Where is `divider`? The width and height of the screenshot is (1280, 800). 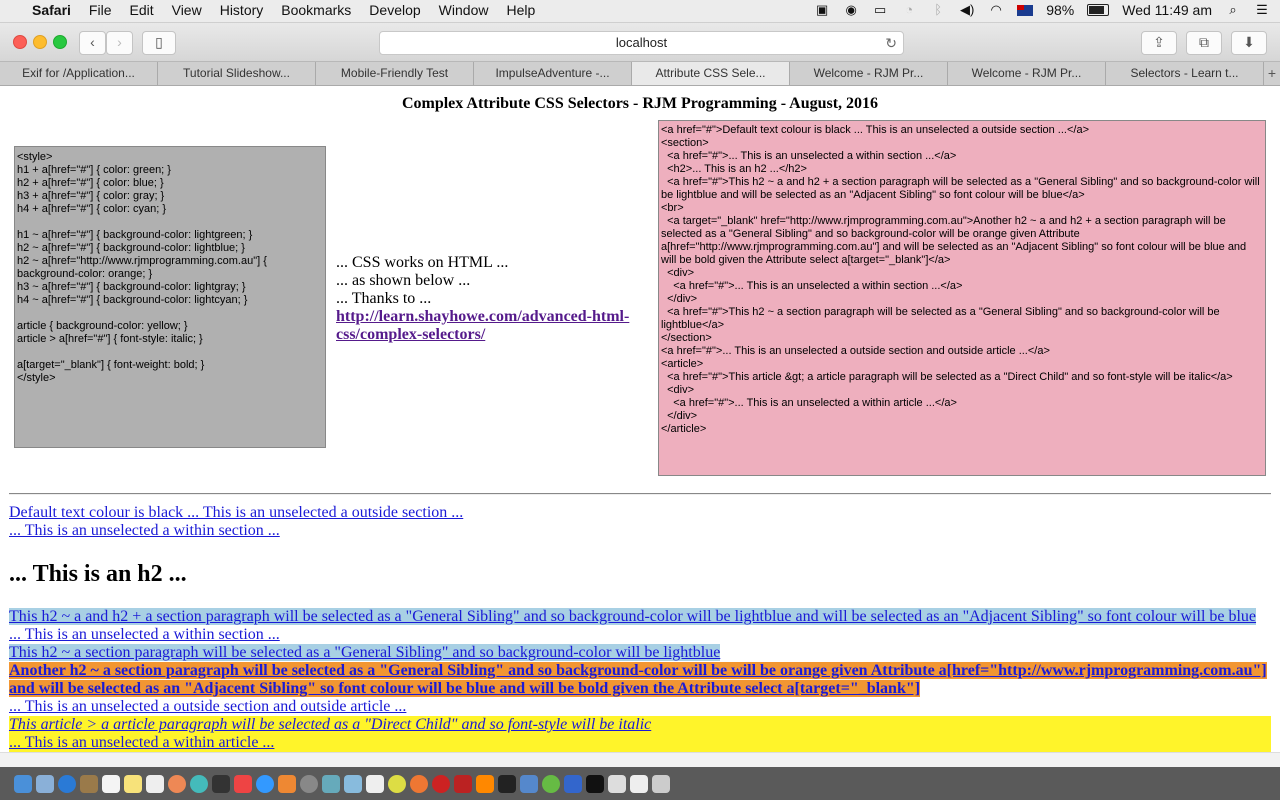
divider is located at coordinates (640, 494).